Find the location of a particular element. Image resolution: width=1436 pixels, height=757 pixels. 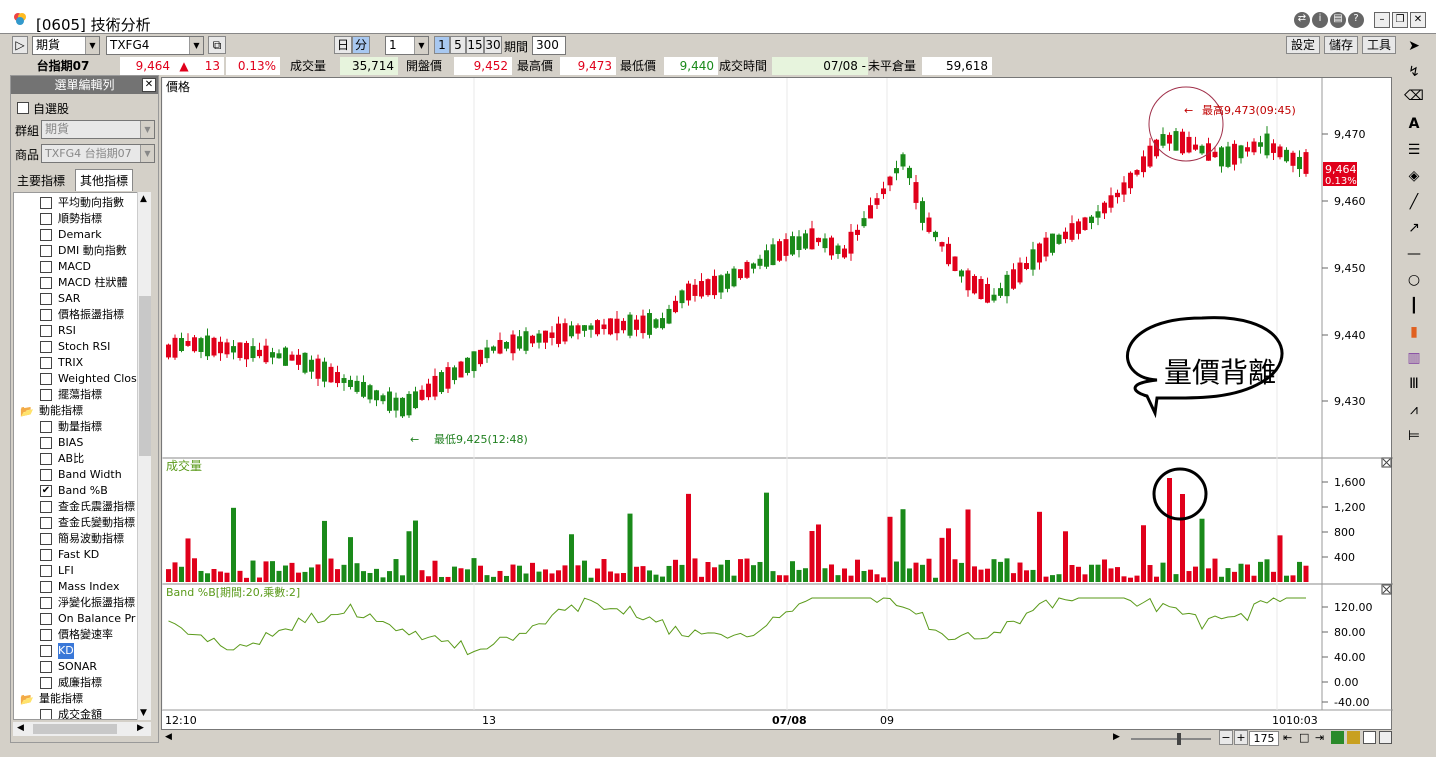

arrow-line-icon: ↗ is located at coordinates (1414, 228).